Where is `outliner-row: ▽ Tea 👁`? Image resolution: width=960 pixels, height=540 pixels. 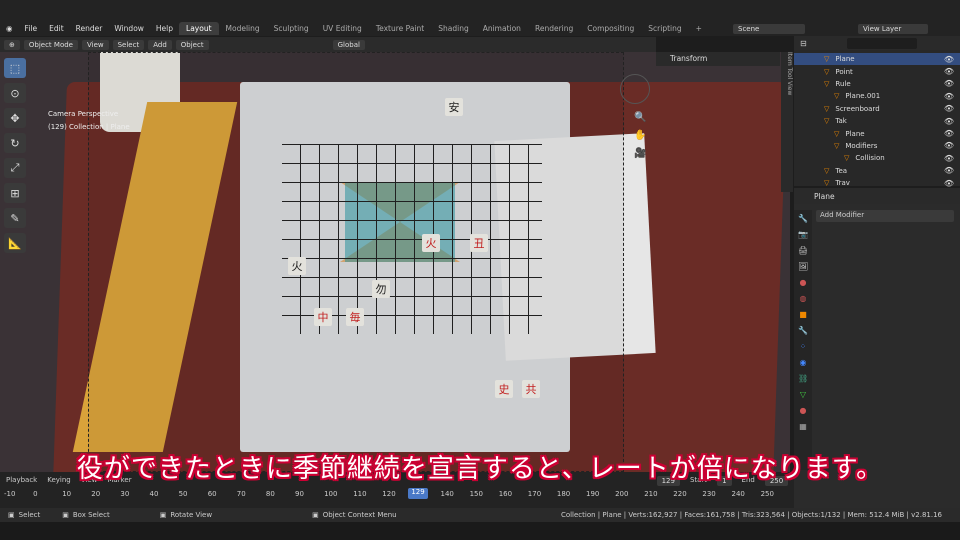 outliner-row: ▽ Tea 👁 is located at coordinates (877, 171).